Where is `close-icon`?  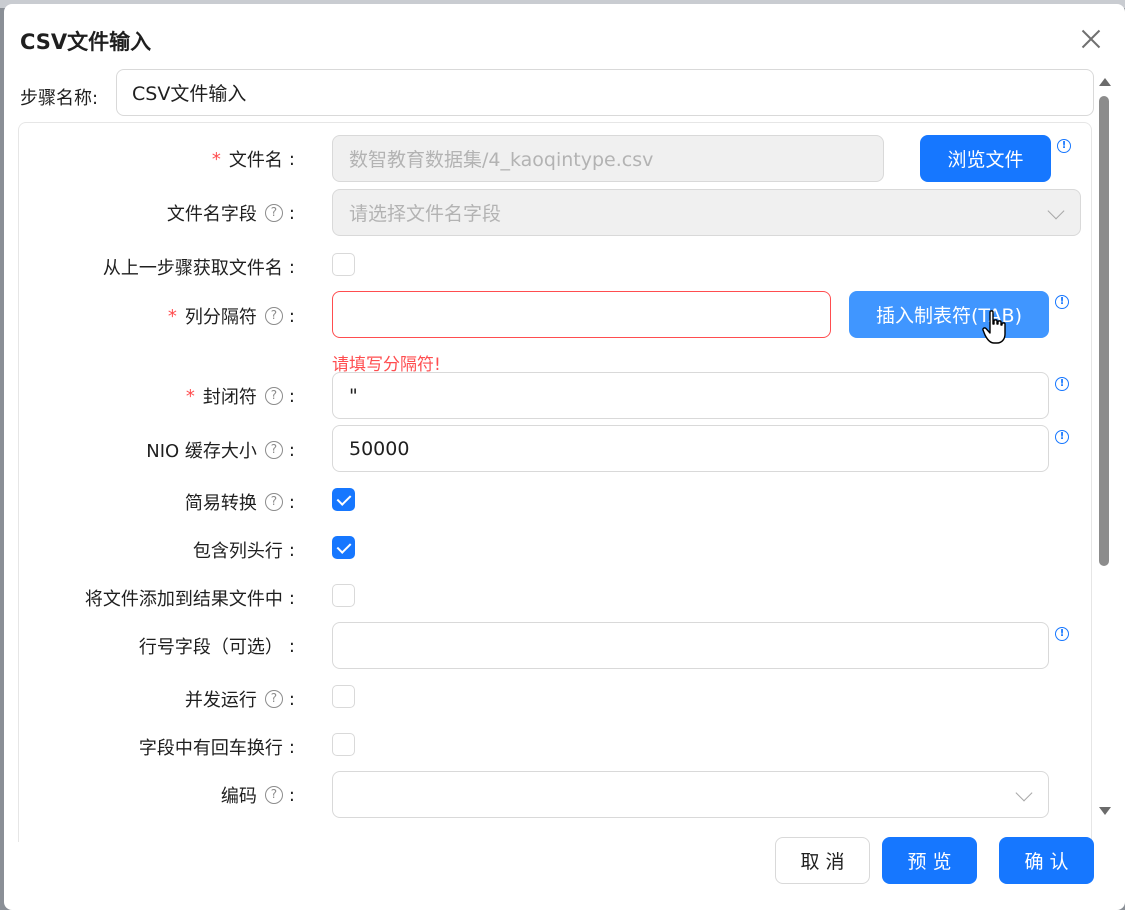
close-icon is located at coordinates (1091, 39).